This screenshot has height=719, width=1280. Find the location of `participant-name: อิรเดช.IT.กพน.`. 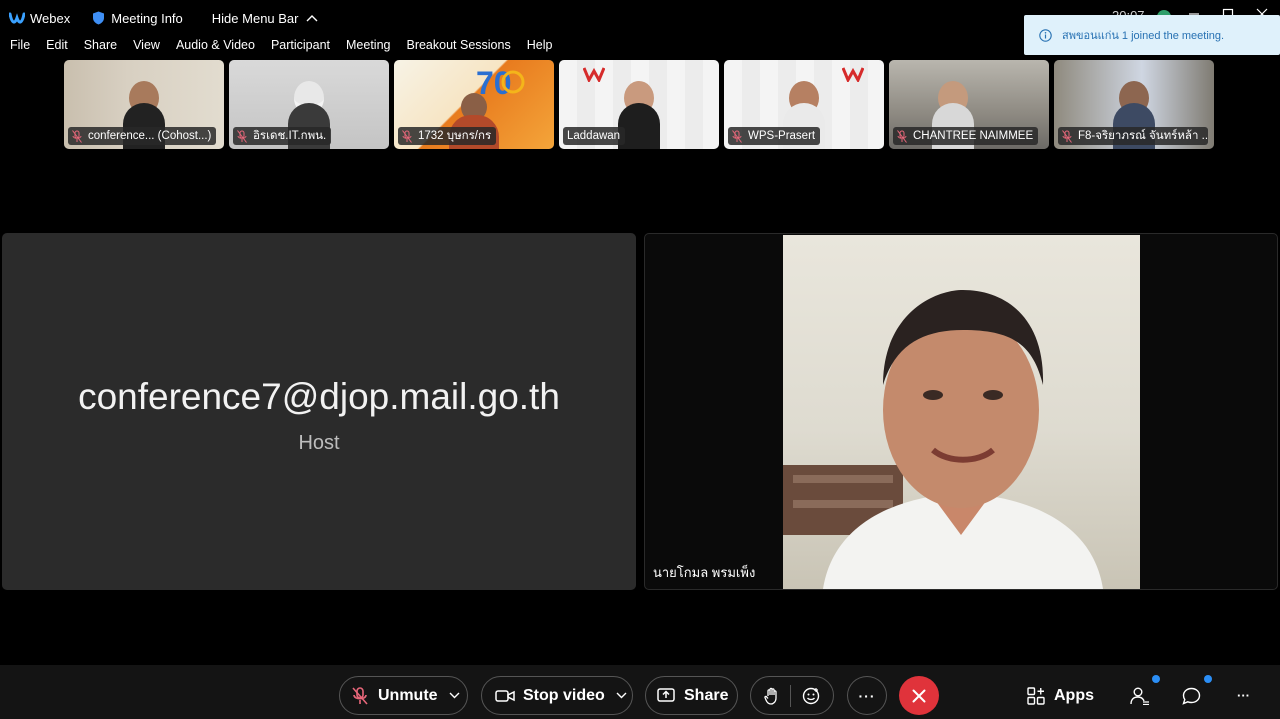

participant-name: อิรเดช.IT.กพน. is located at coordinates (290, 136).